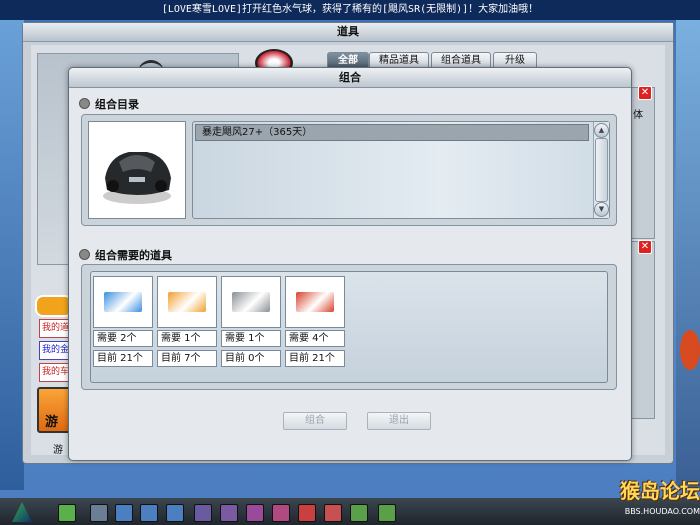 Image resolution: width=700 pixels, height=525 pixels. What do you see at coordinates (638, 115) in the screenshot?
I see `right-panel-text: 体` at bounding box center [638, 115].